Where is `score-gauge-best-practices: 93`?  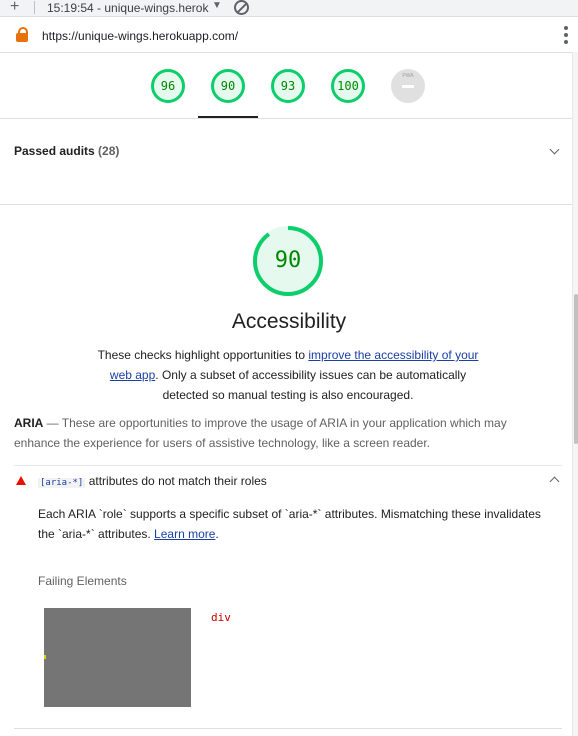 score-gauge-best-practices: 93 is located at coordinates (288, 86).